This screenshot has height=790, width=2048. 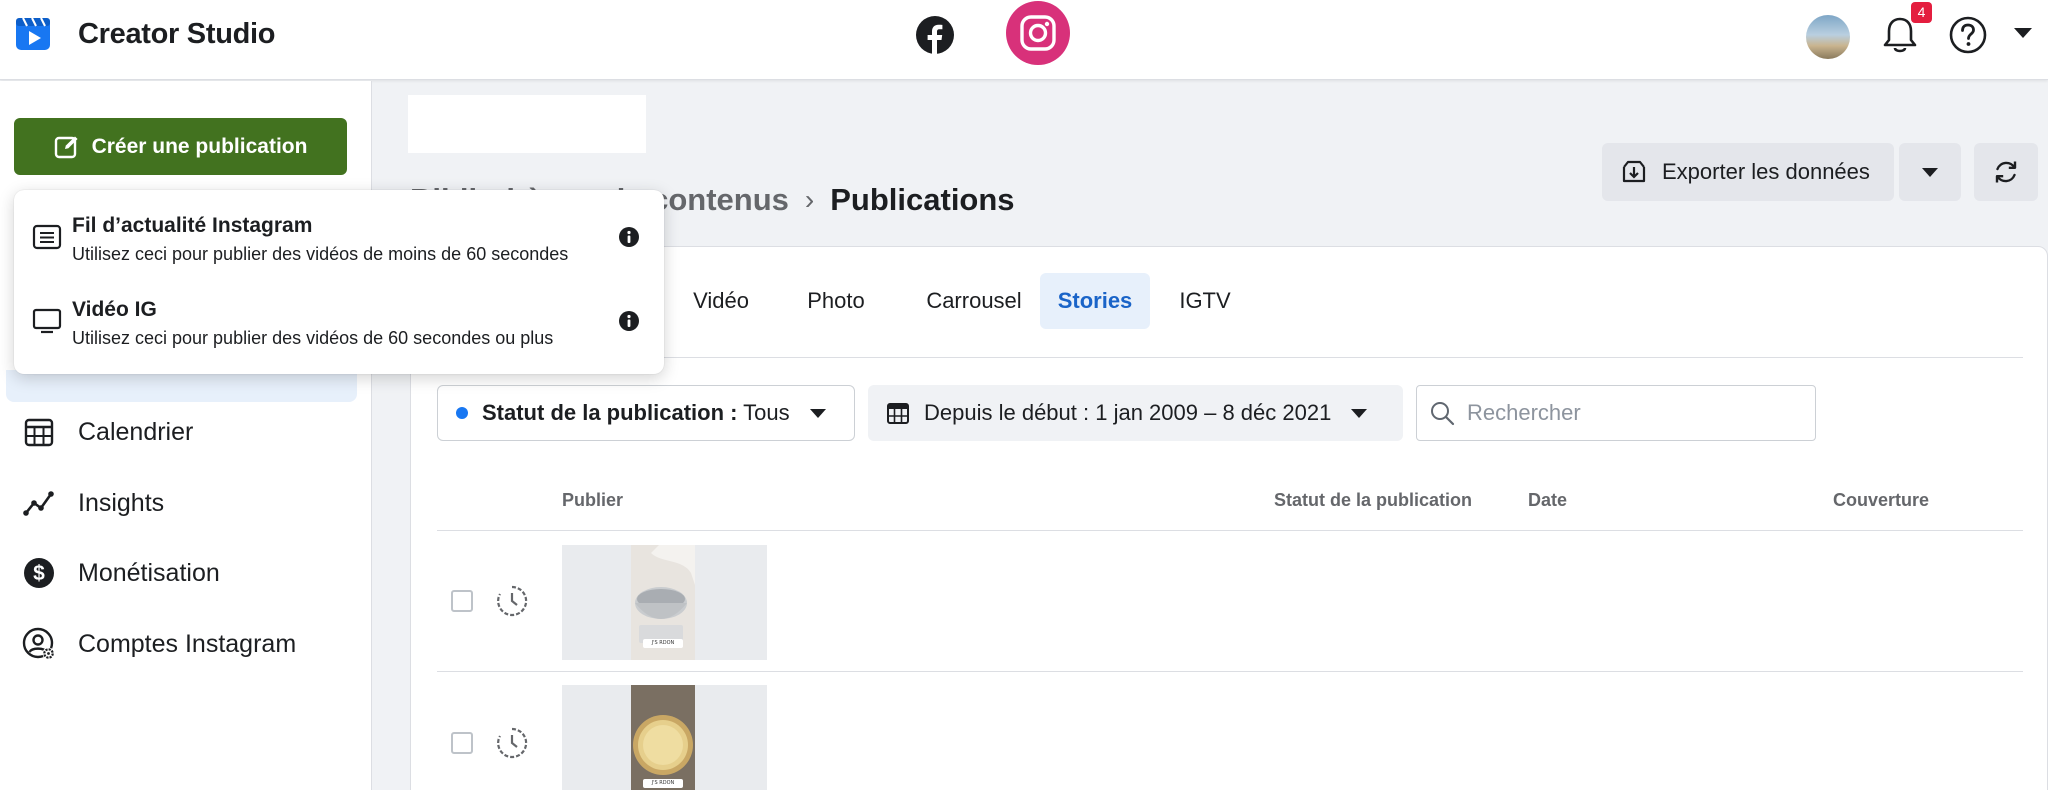 I want to click on feed-icon, so click(x=47, y=237).